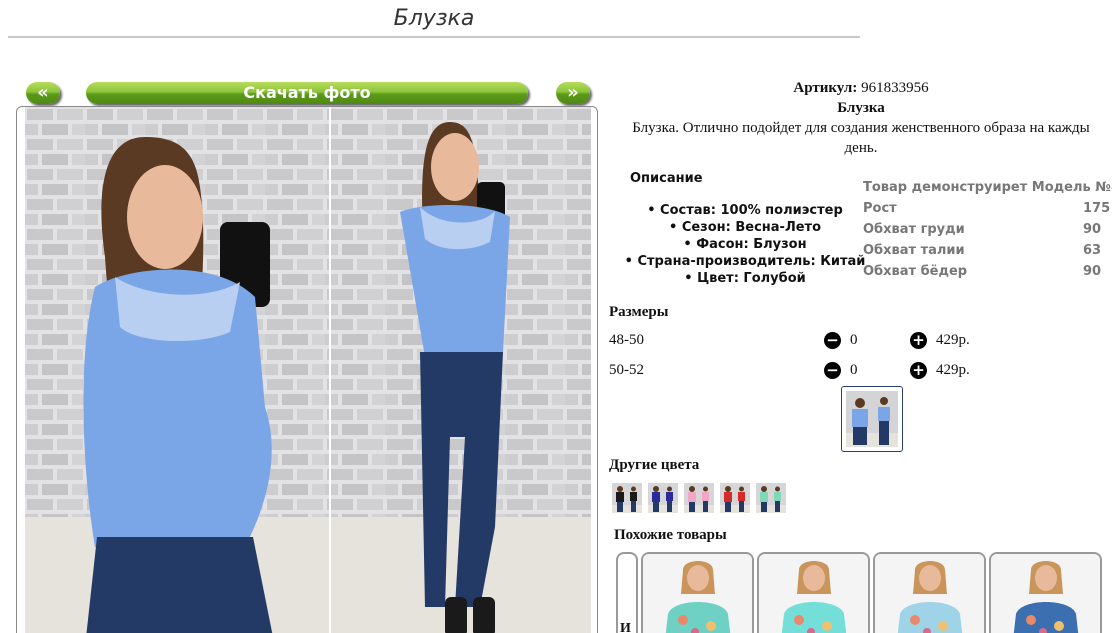 The image size is (1112, 633). What do you see at coordinates (654, 465) in the screenshot?
I see `other-colors-label: Другие цвета` at bounding box center [654, 465].